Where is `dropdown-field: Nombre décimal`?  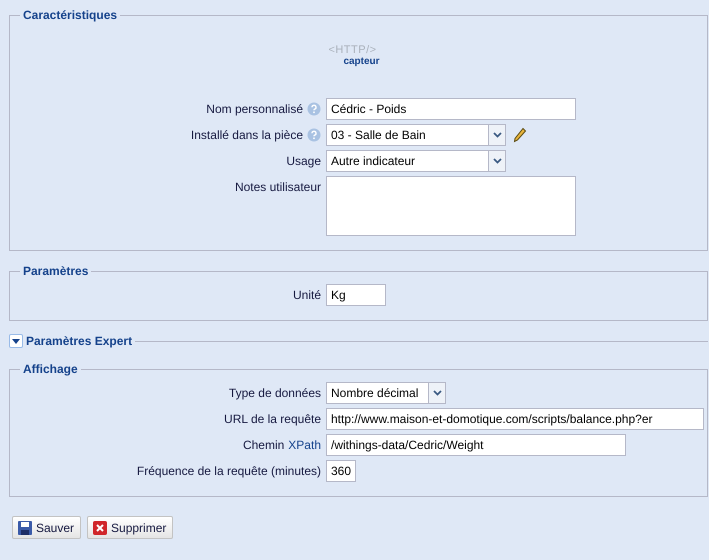
dropdown-field: Nombre décimal is located at coordinates (386, 393).